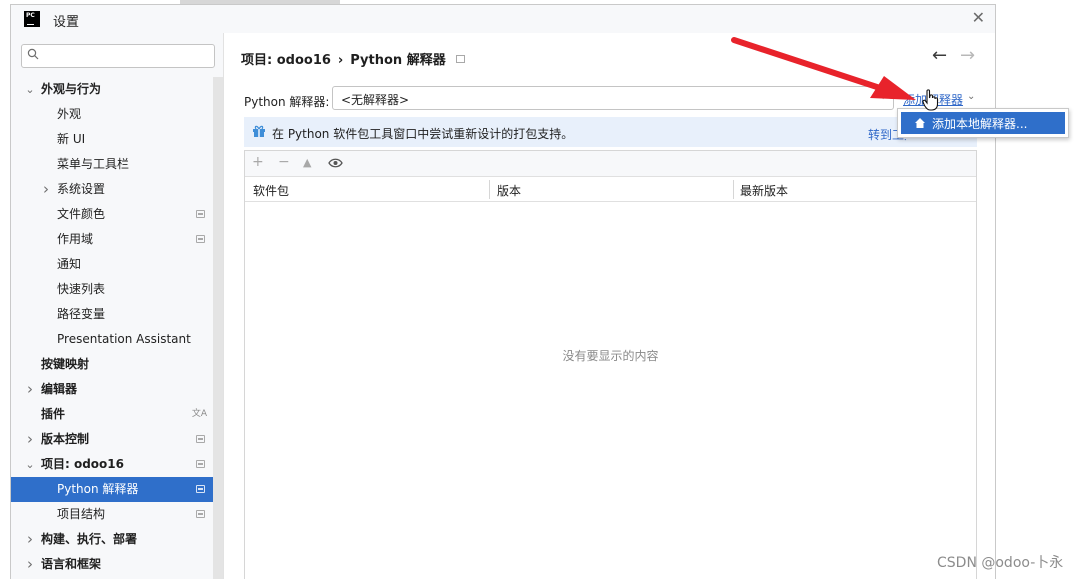  What do you see at coordinates (112, 439) in the screenshot?
I see `sidebar-item: › 版本控制` at bounding box center [112, 439].